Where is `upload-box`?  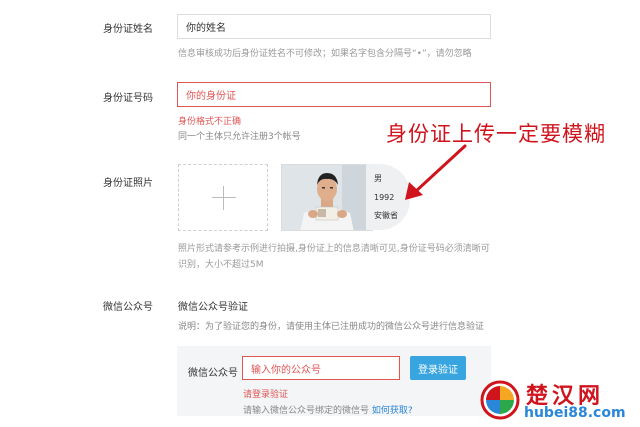 upload-box is located at coordinates (223, 197).